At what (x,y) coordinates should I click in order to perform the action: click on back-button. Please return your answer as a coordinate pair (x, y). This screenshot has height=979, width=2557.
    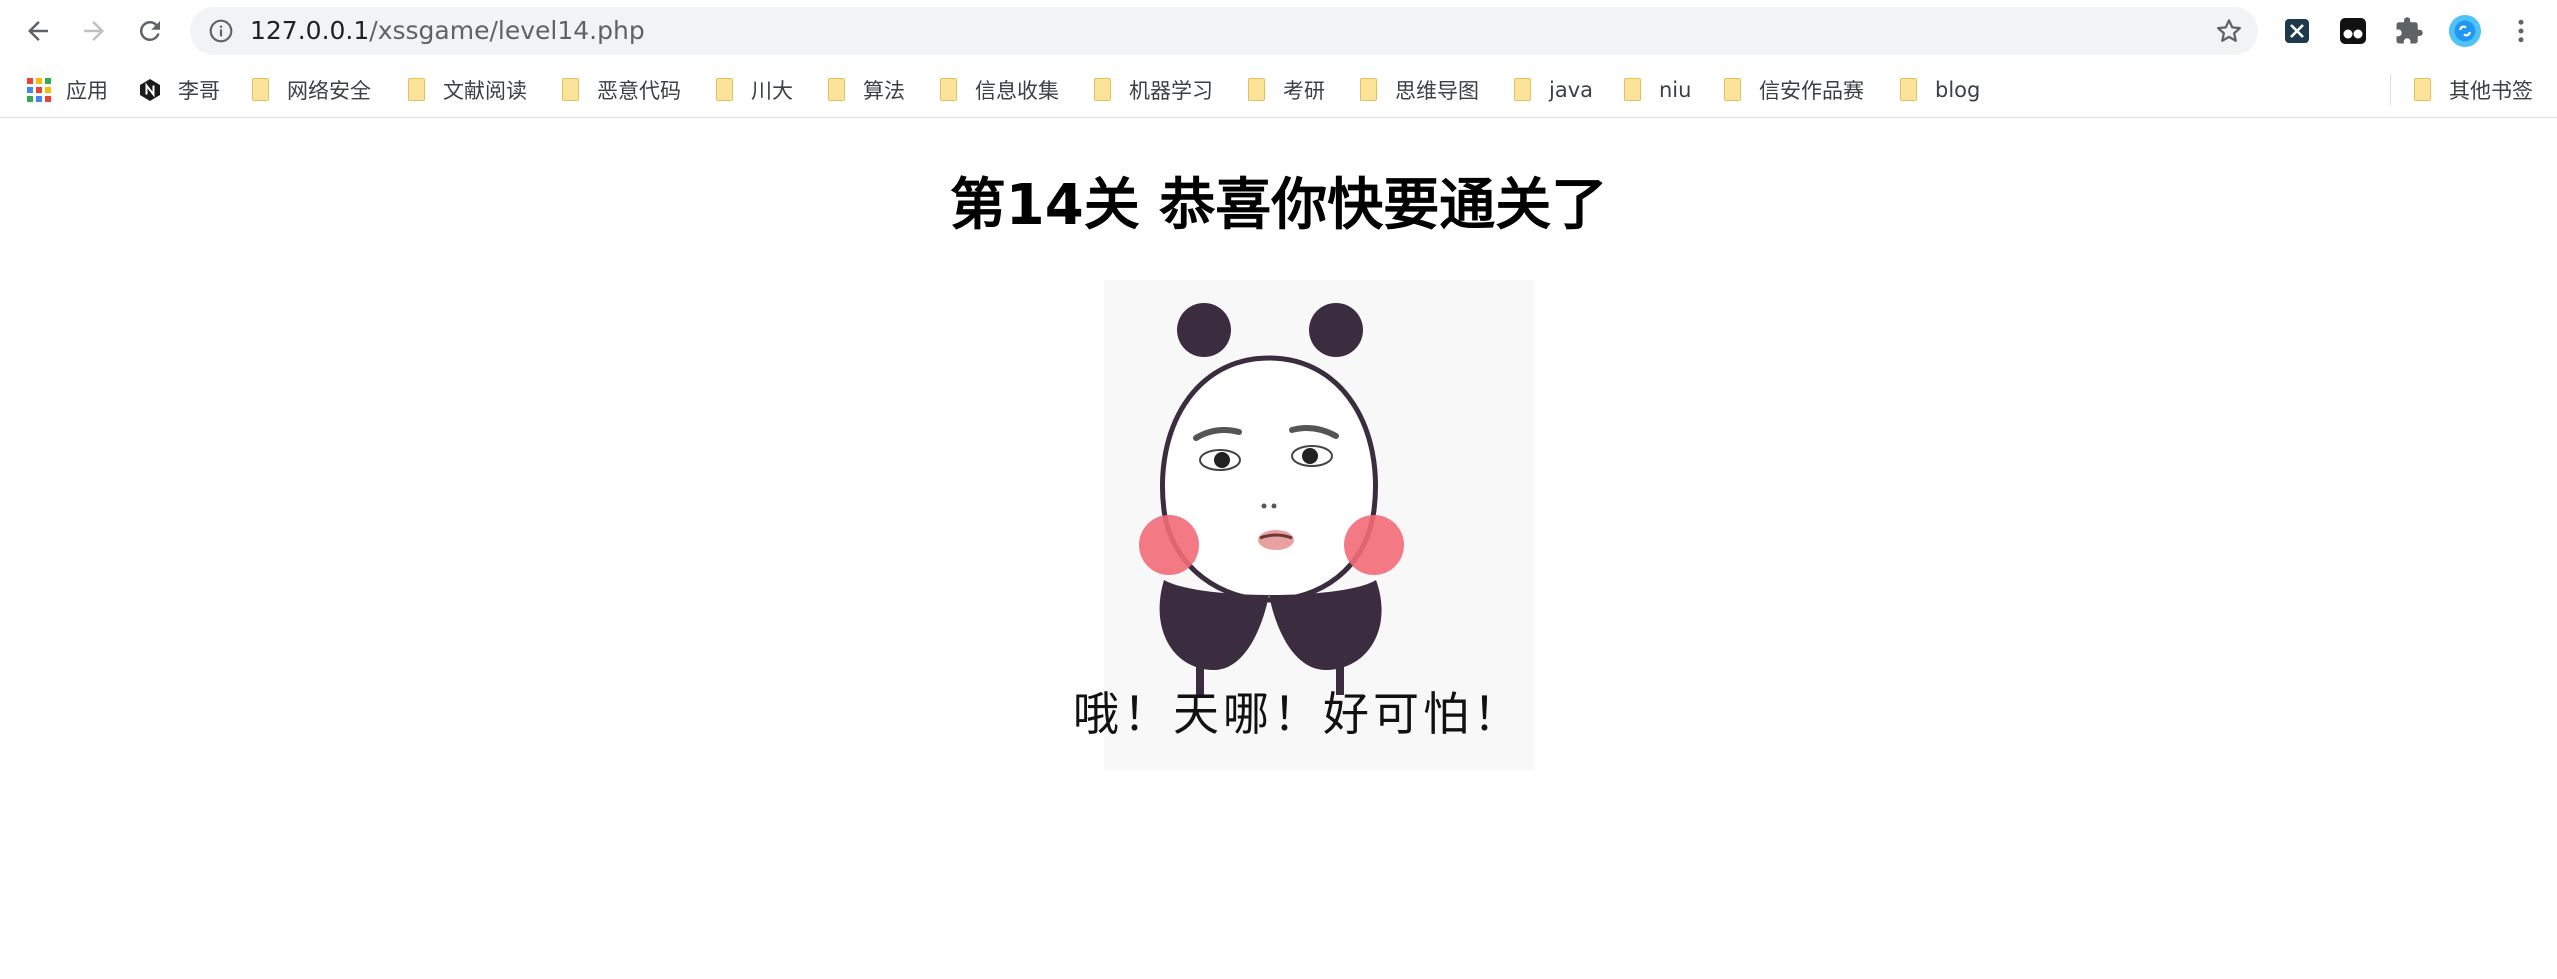
    Looking at the image, I should click on (38, 31).